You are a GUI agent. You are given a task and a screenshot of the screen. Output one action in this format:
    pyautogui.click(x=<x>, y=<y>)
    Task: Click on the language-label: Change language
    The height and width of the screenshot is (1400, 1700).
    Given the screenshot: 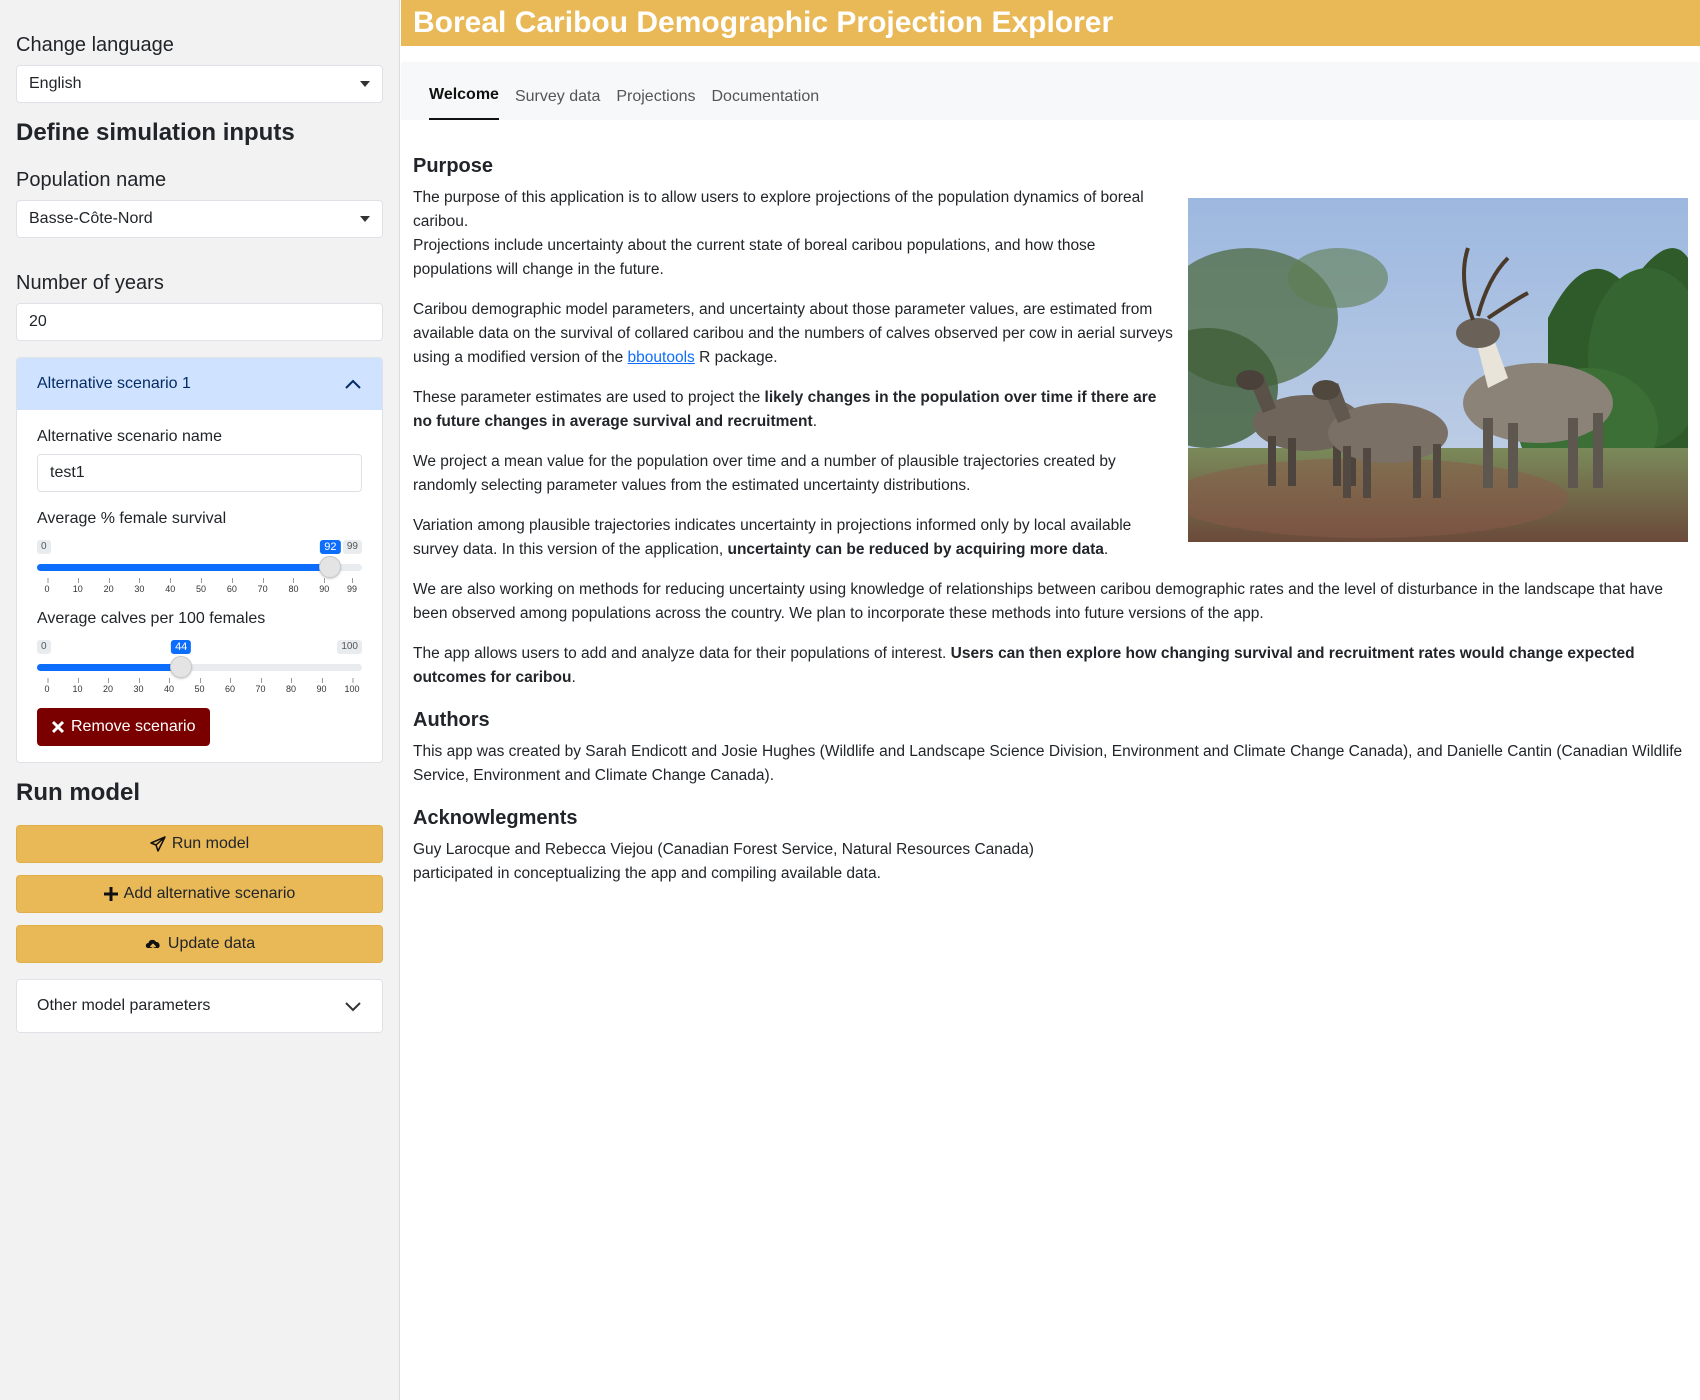 What is the action you would take?
    pyautogui.click(x=95, y=45)
    